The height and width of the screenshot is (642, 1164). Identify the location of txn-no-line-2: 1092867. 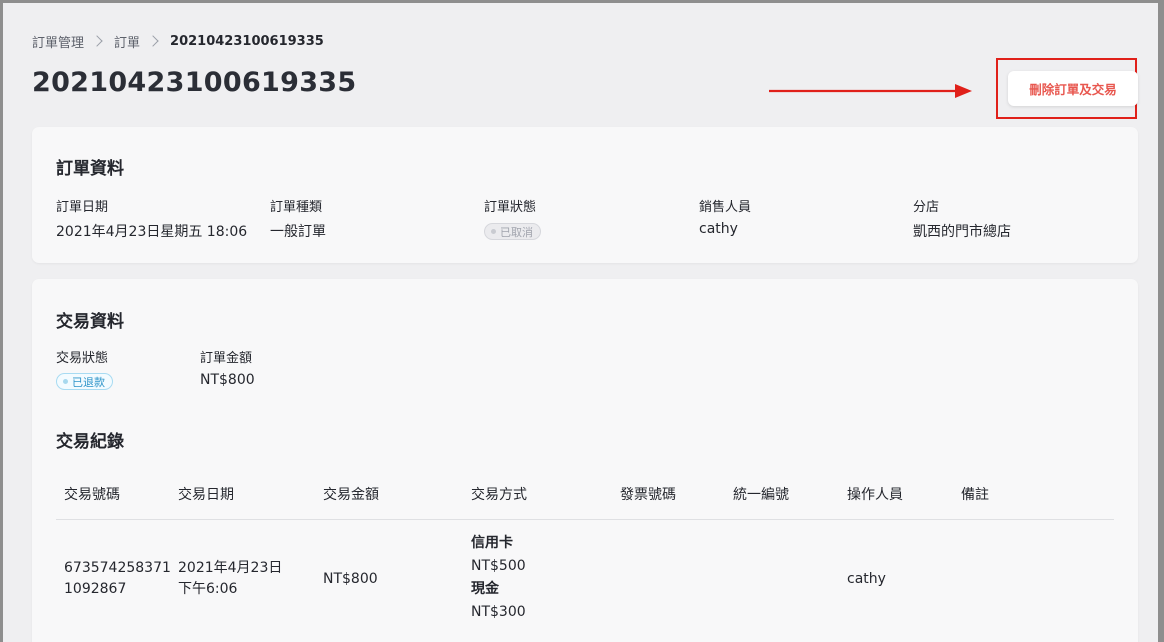
(95, 589).